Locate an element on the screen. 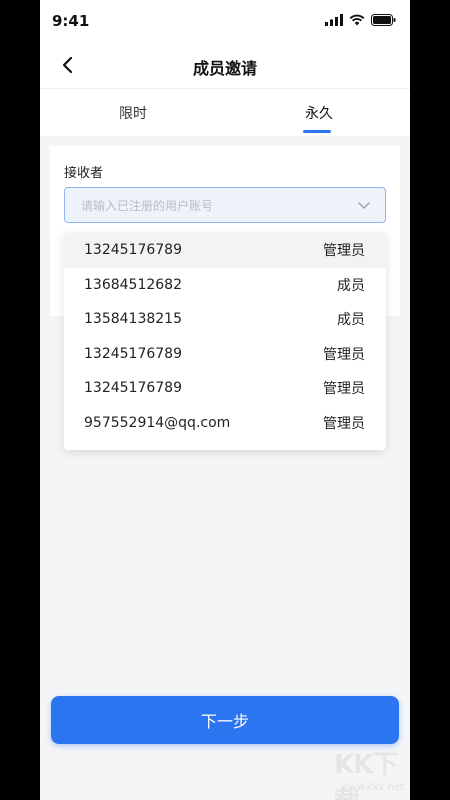 The image size is (450, 800). status-bar: 9:41 is located at coordinates (225, 21).